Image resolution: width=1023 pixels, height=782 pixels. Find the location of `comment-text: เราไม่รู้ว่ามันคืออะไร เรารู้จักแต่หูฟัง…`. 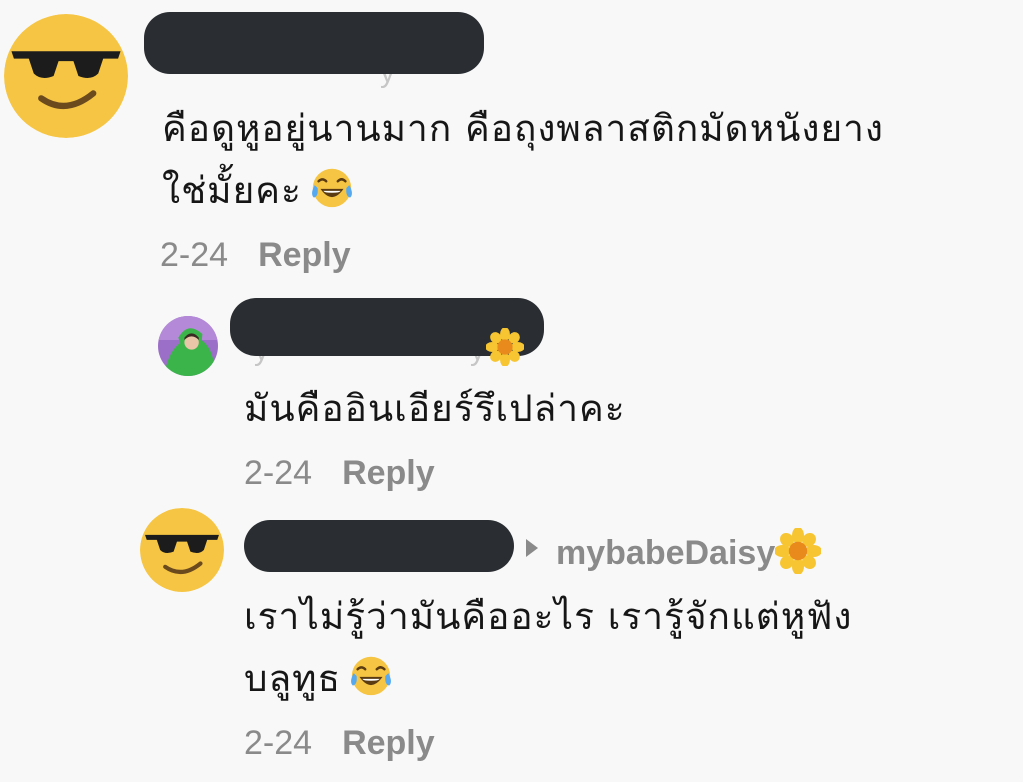

comment-text: เราไม่รู้ว่ามันคืออะไร เรารู้จักแต่หูฟัง… is located at coordinates (548, 648).